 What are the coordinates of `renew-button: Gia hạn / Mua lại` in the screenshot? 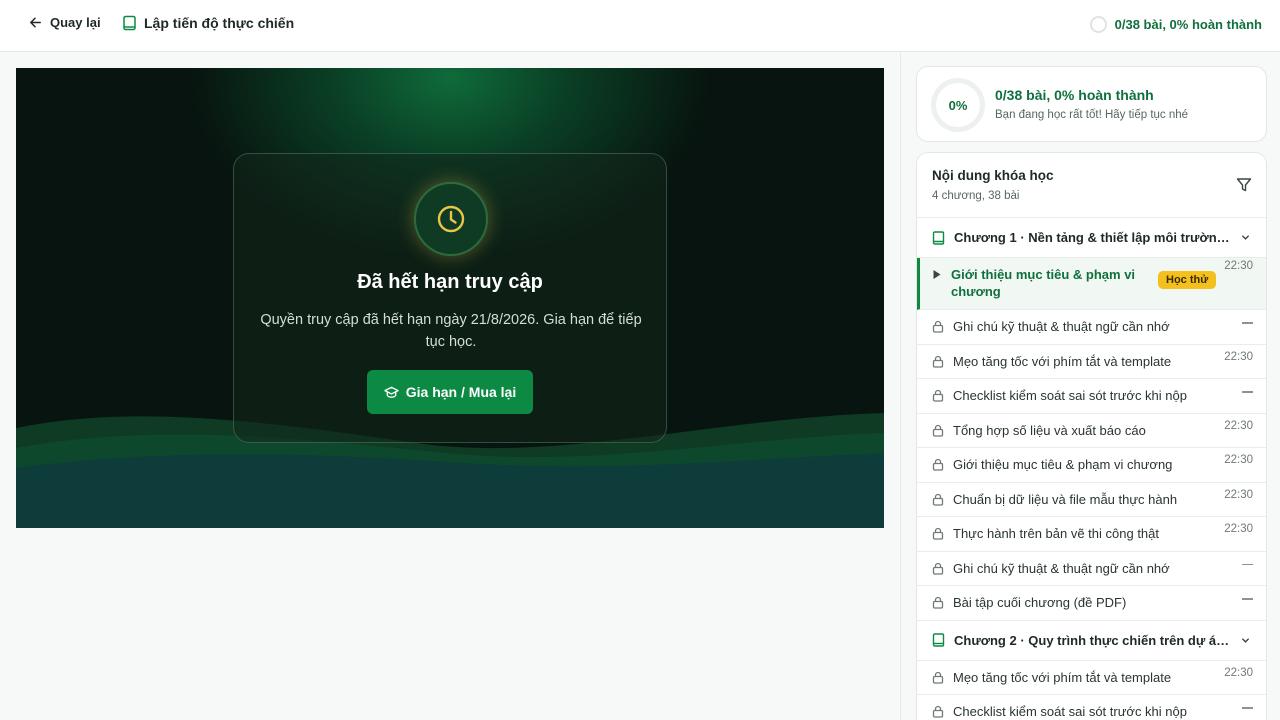 It's located at (450, 392).